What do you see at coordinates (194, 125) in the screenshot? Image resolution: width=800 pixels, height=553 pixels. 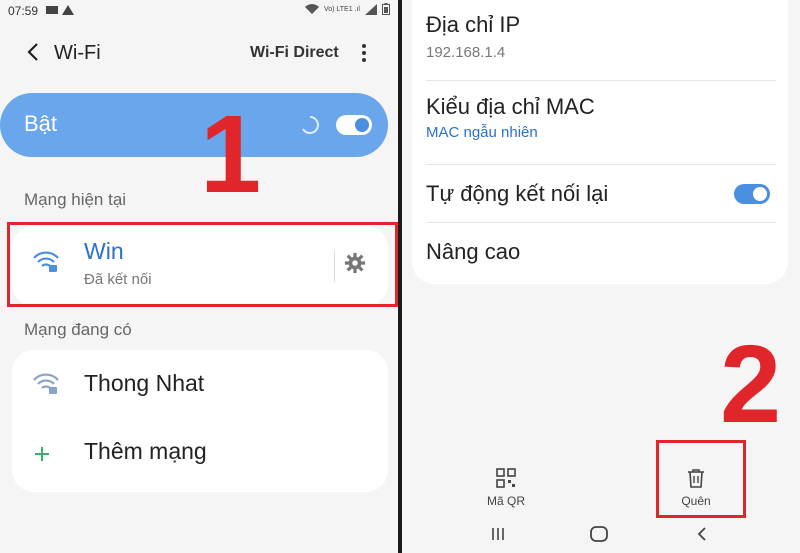 I see `wifi-master-toggle: Bật` at bounding box center [194, 125].